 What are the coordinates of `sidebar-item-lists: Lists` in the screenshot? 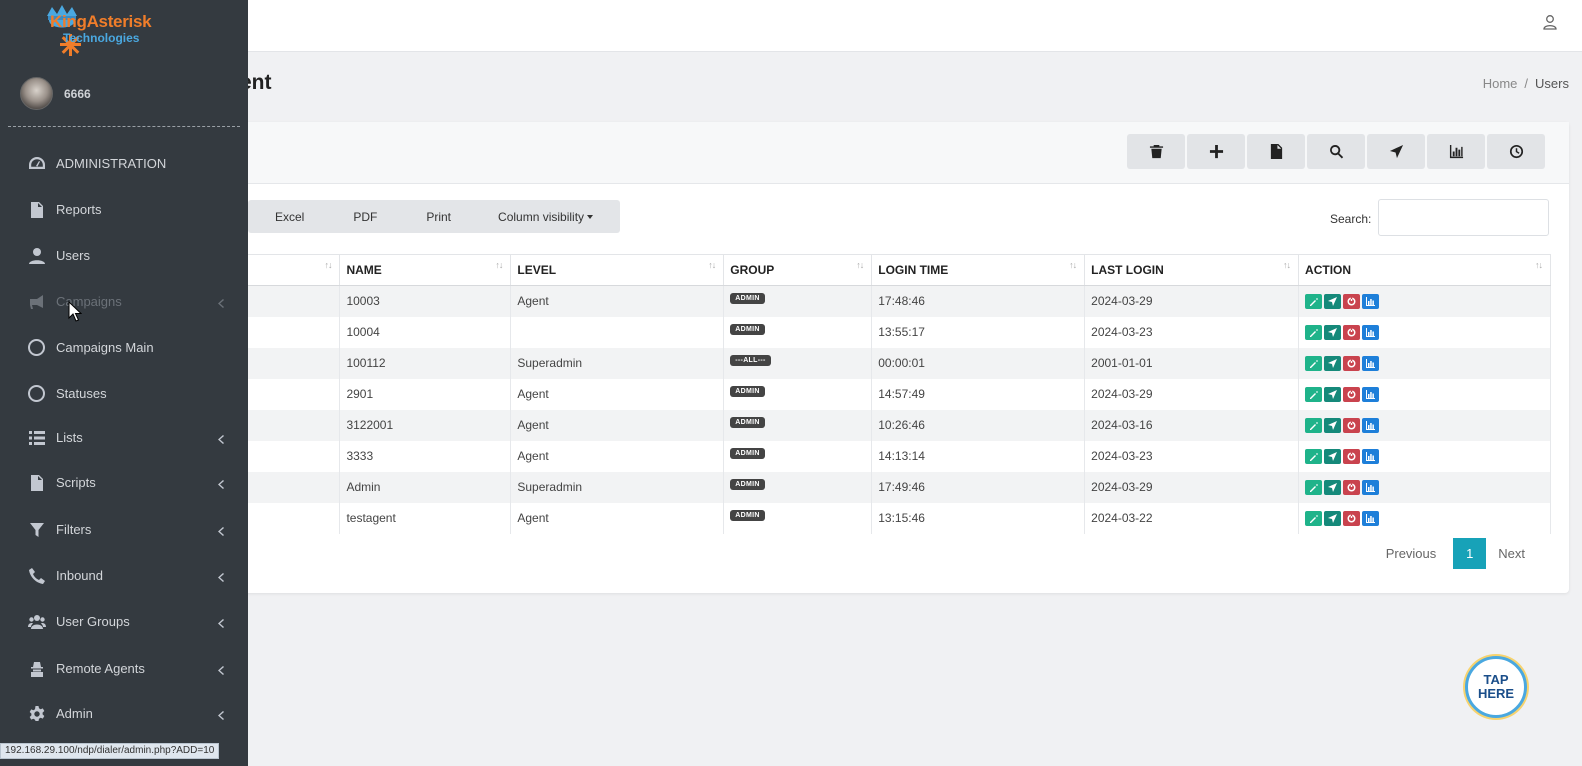 It's located at (127, 437).